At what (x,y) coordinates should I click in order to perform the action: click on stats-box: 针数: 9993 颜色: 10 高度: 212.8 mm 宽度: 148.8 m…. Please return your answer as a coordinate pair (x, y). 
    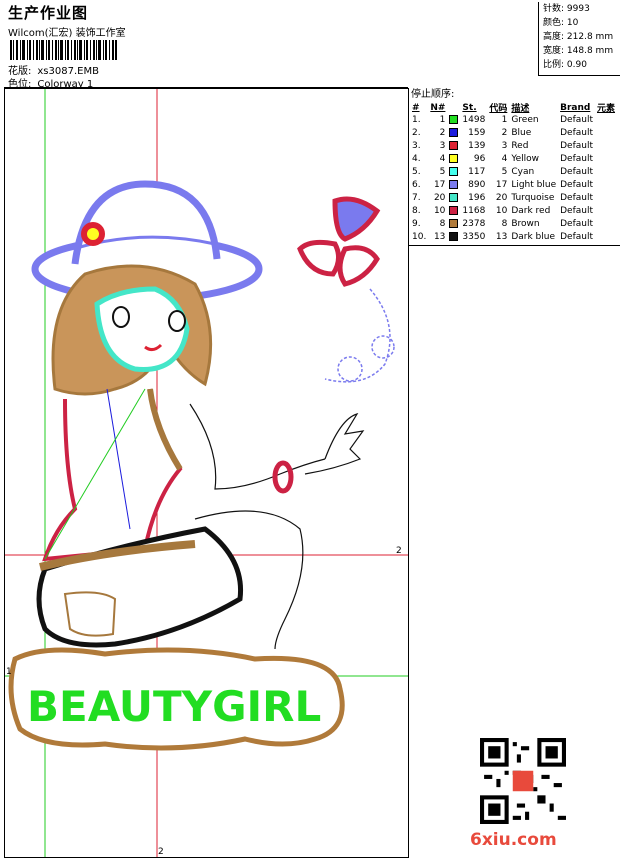
    Looking at the image, I should click on (579, 39).